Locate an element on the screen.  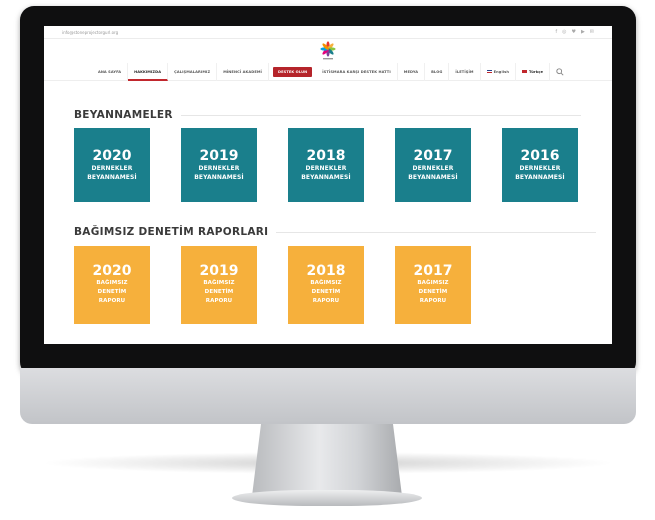
language-turkish: Türkçe is located at coordinates (533, 71).